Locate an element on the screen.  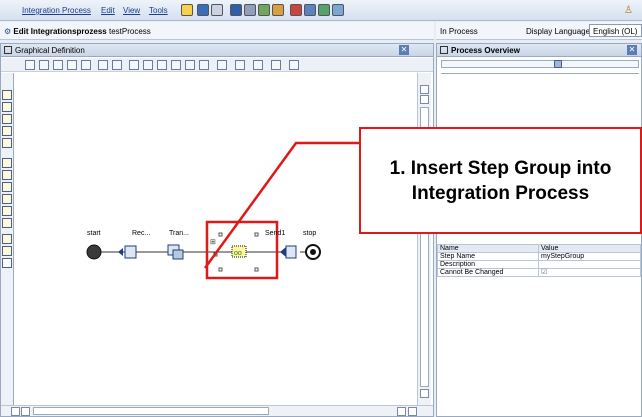
color-icon is located at coordinates (258, 65).